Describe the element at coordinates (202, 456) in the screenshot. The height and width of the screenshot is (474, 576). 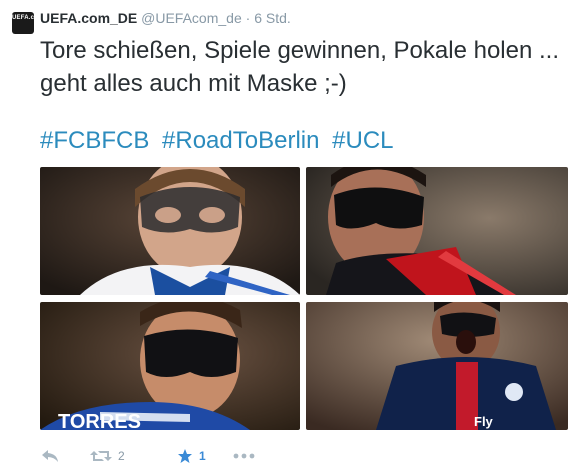
I see `favorite-count: 1` at that location.